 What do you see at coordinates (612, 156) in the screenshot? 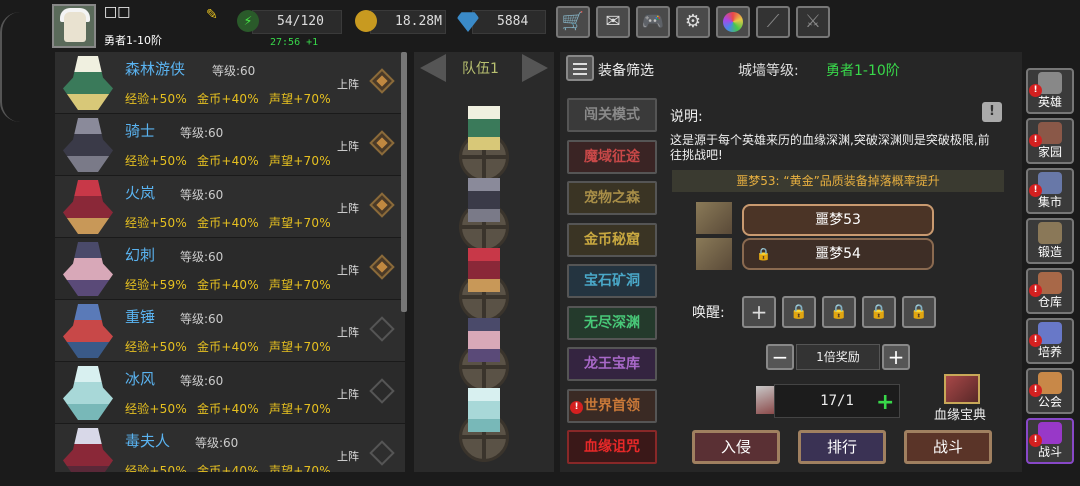
I see `mode-button: 魔域征途` at bounding box center [612, 156].